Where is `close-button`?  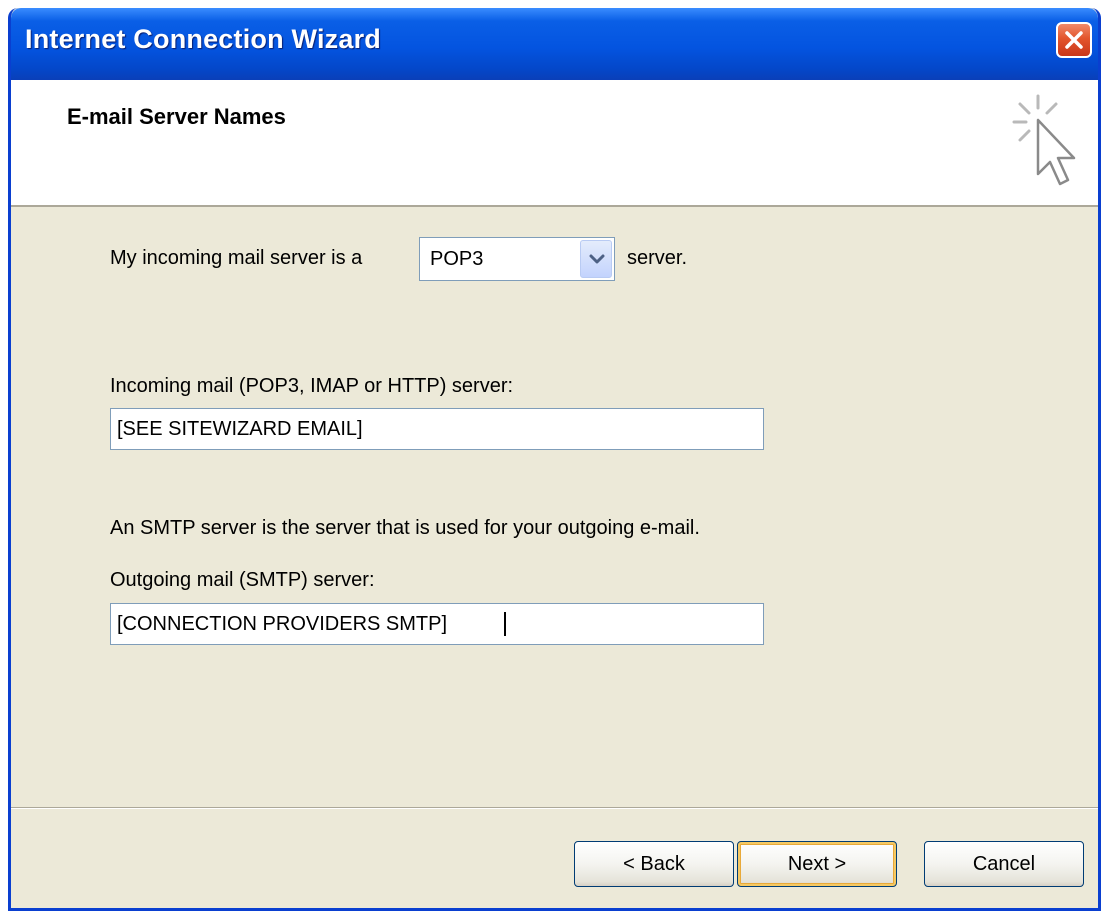
close-button is located at coordinates (1074, 40).